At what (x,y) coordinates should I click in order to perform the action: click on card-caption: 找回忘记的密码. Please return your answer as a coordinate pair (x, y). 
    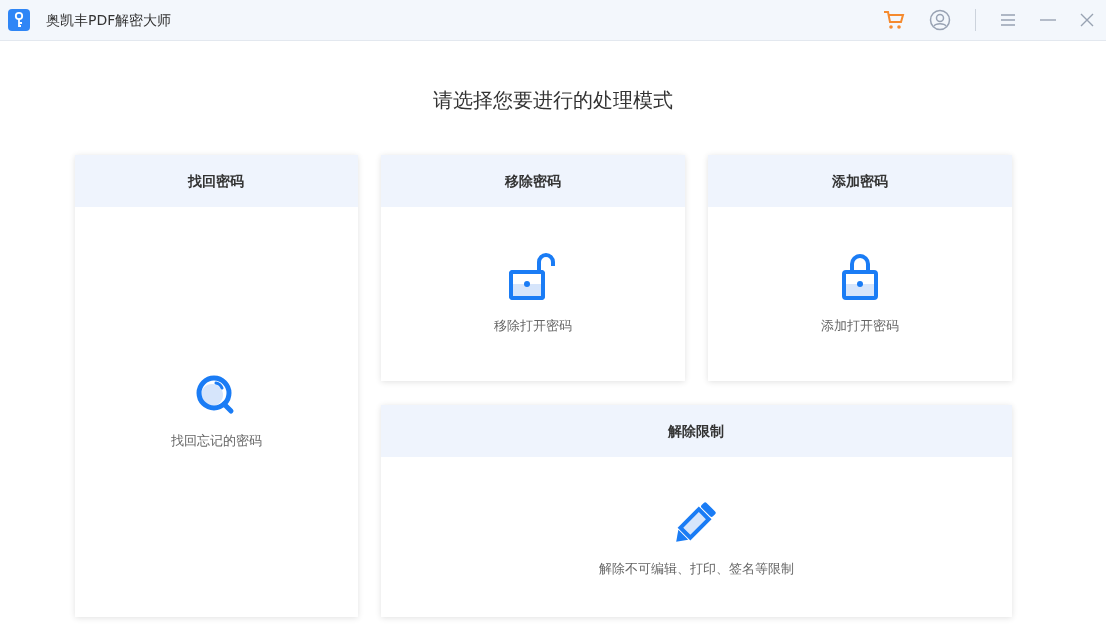
    Looking at the image, I should click on (216, 441).